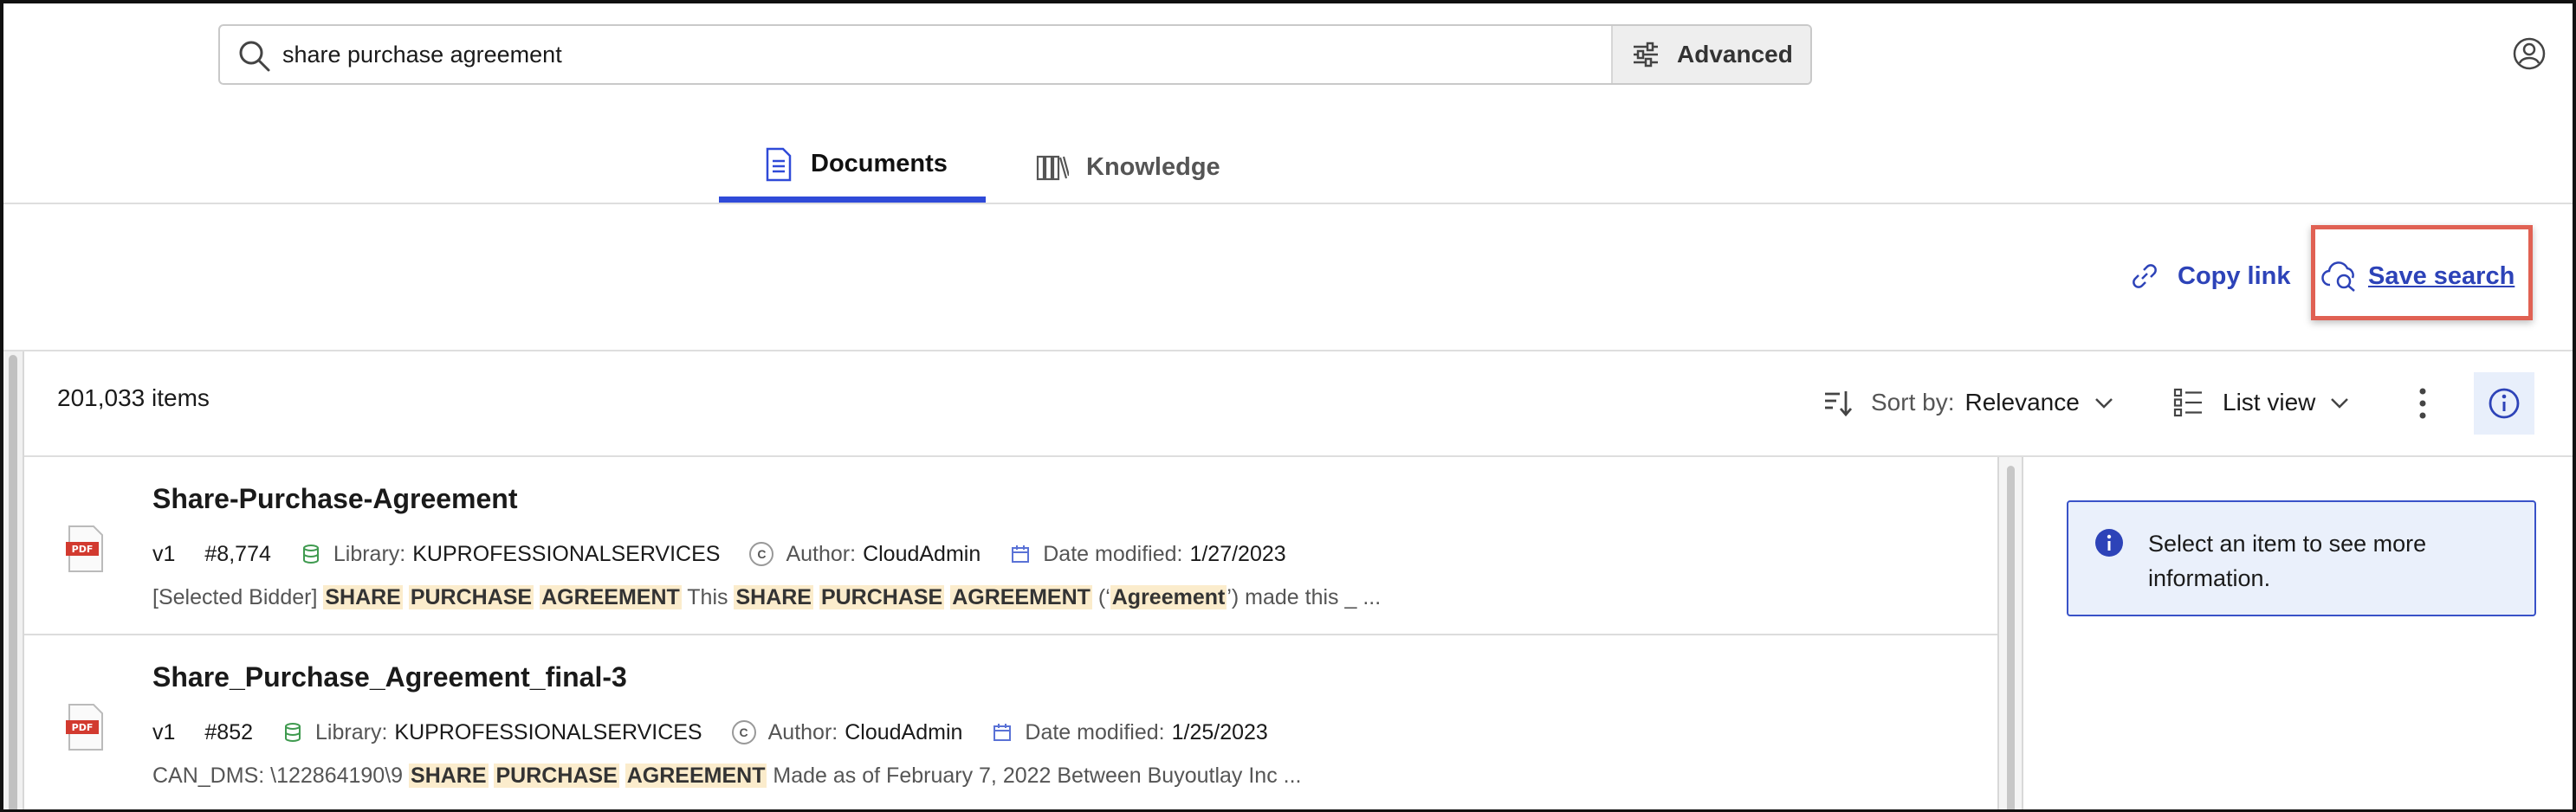  Describe the element at coordinates (2187, 402) in the screenshot. I see `list-view-icon` at that location.